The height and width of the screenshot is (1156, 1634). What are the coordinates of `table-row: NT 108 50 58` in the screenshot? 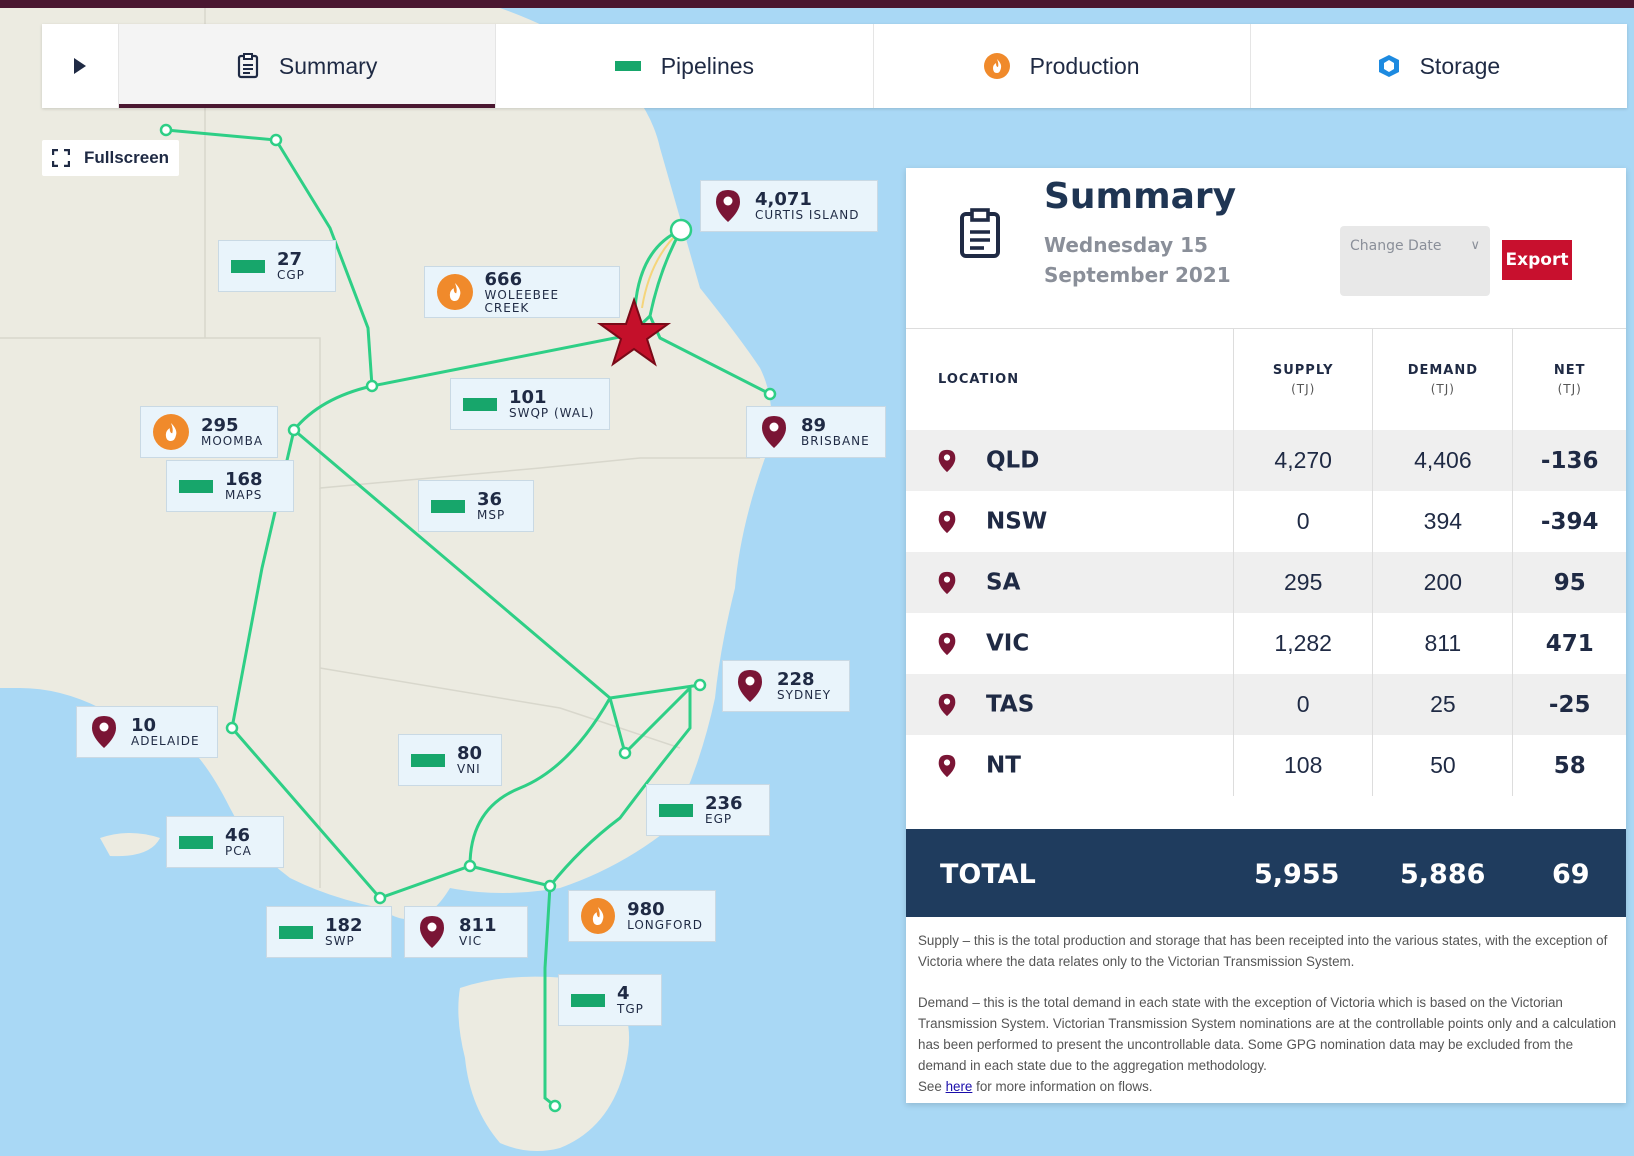 It's located at (1266, 765).